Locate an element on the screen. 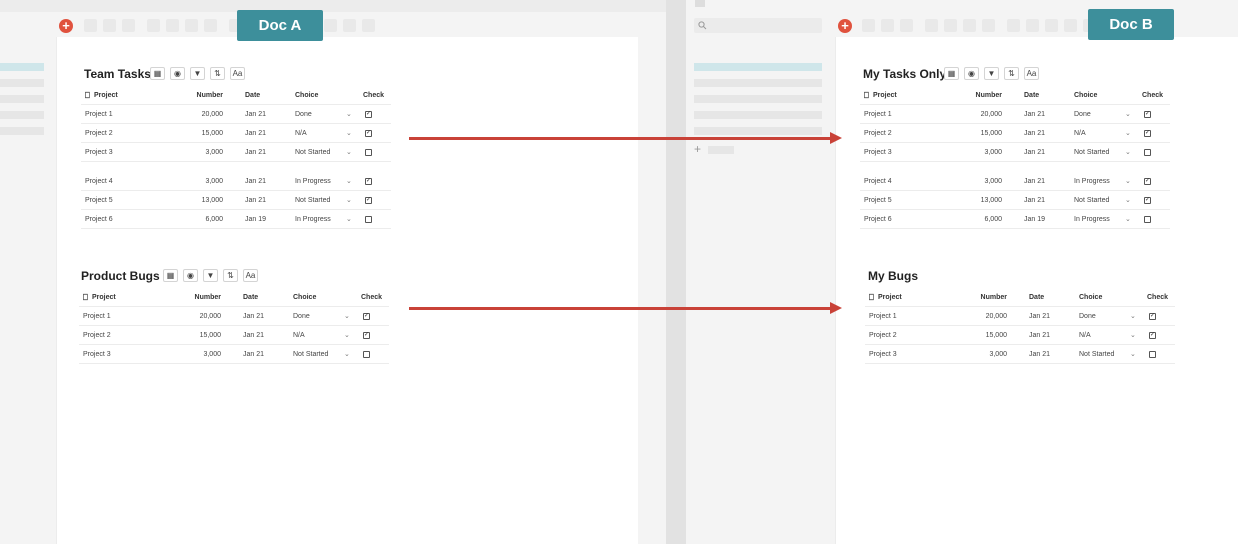 The width and height of the screenshot is (1238, 544). number-cell: 15,000 is located at coordinates (203, 133).